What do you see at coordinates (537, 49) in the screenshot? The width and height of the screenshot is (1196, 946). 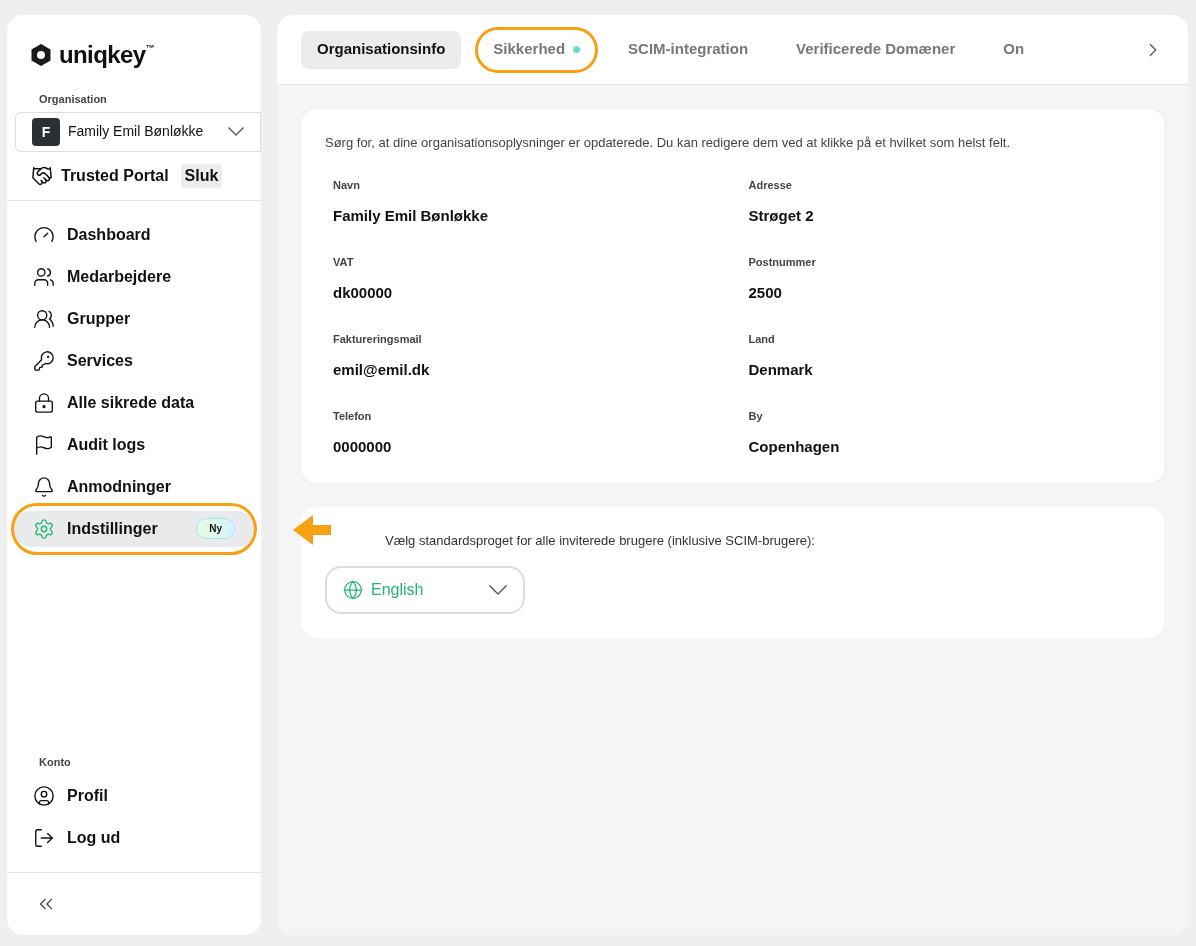 I see `tab: Sikkerhed` at bounding box center [537, 49].